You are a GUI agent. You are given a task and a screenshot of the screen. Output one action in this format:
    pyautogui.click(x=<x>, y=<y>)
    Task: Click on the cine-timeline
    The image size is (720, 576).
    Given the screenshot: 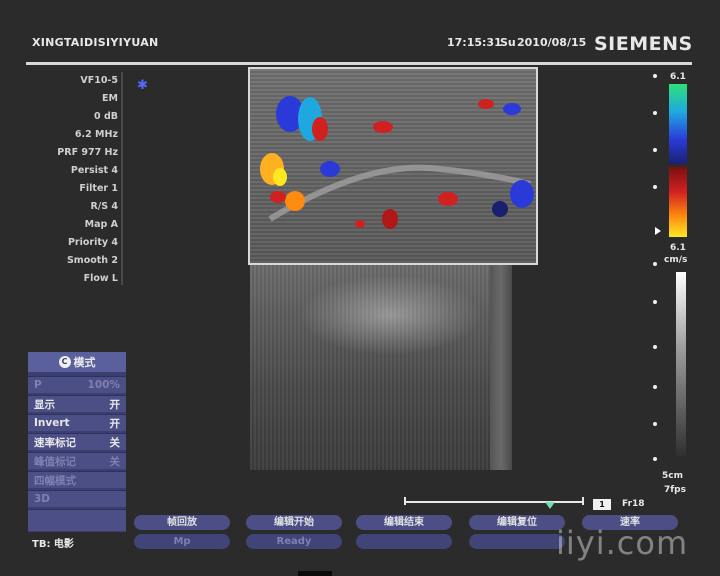 What is the action you would take?
    pyautogui.click(x=494, y=502)
    